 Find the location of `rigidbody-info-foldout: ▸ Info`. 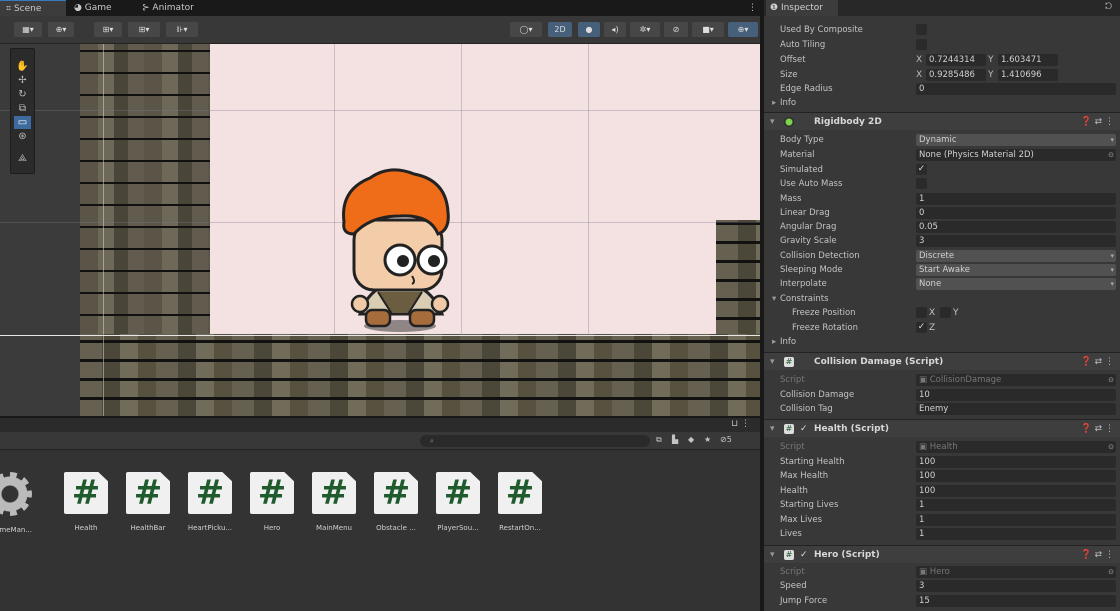

rigidbody-info-foldout: ▸ Info is located at coordinates (942, 342).